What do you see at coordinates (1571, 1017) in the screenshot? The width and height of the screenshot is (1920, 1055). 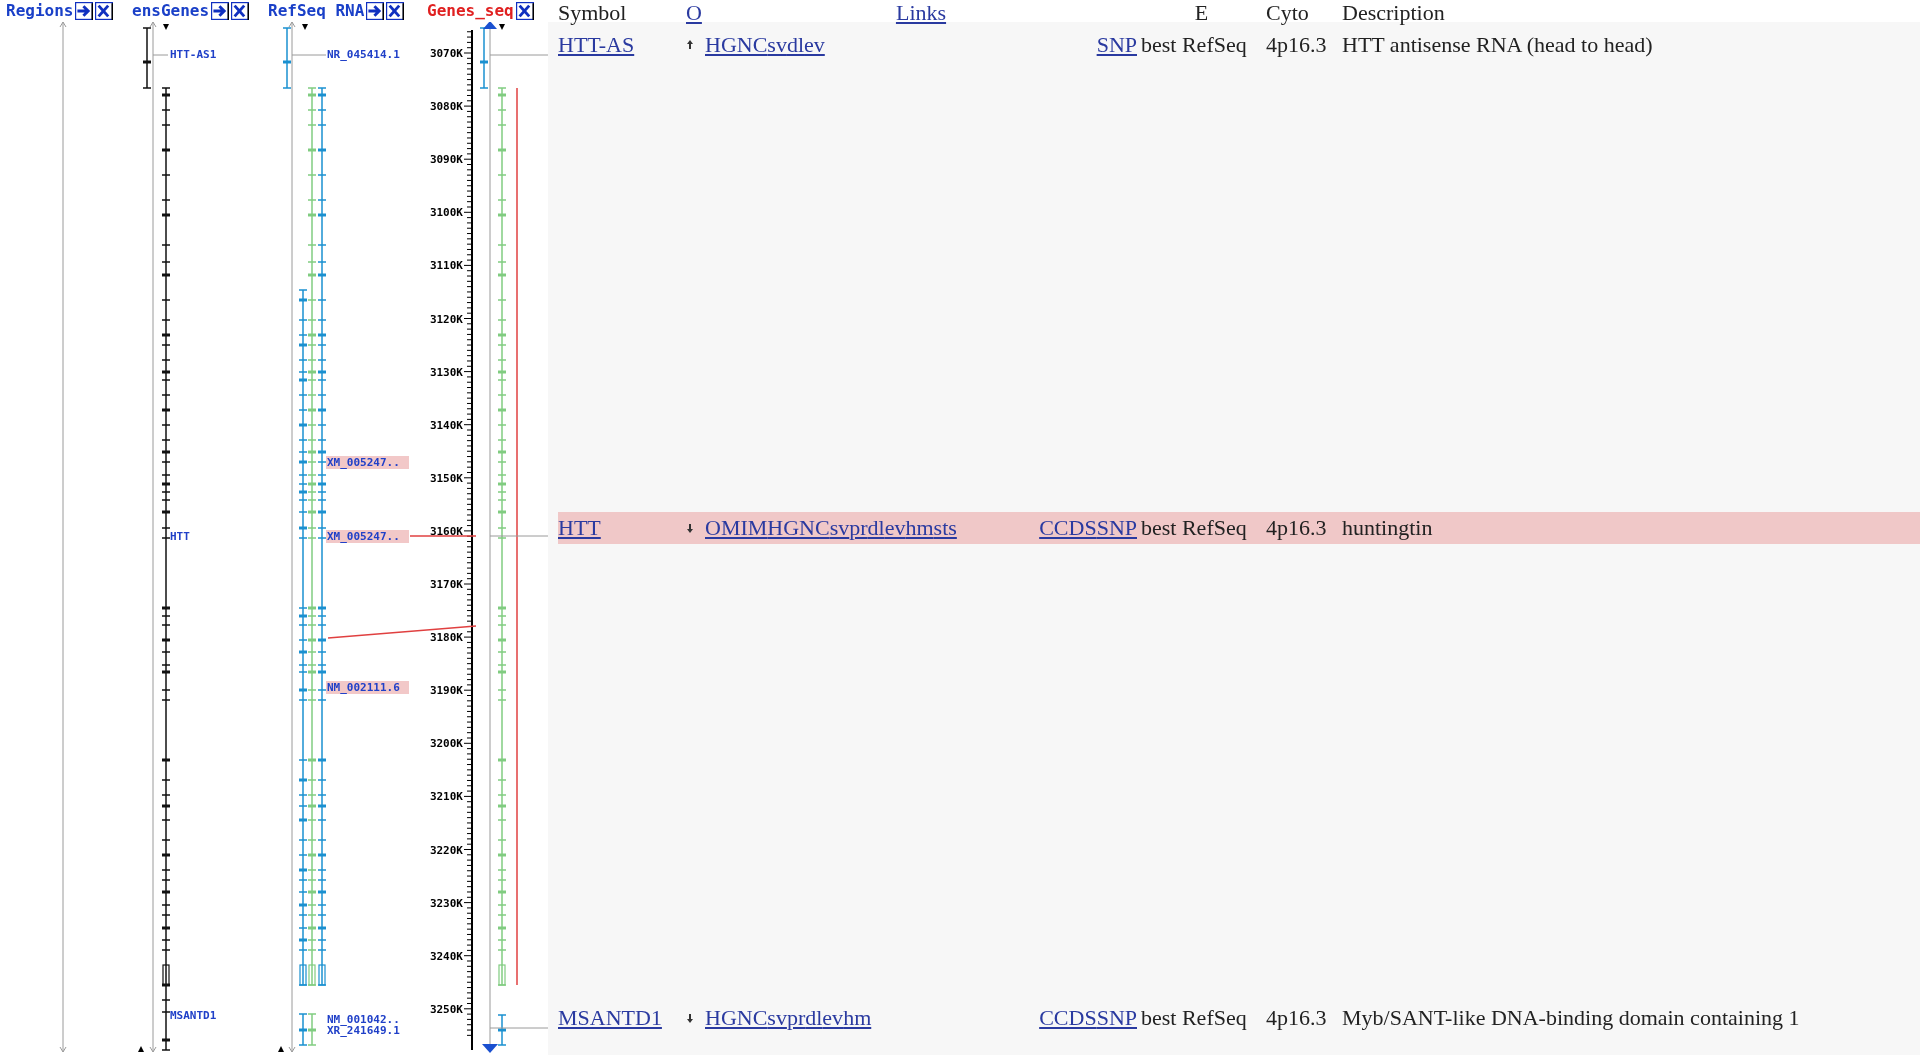 I see `description-text: Myb/SANT-like DNA-binding domain containing 1` at bounding box center [1571, 1017].